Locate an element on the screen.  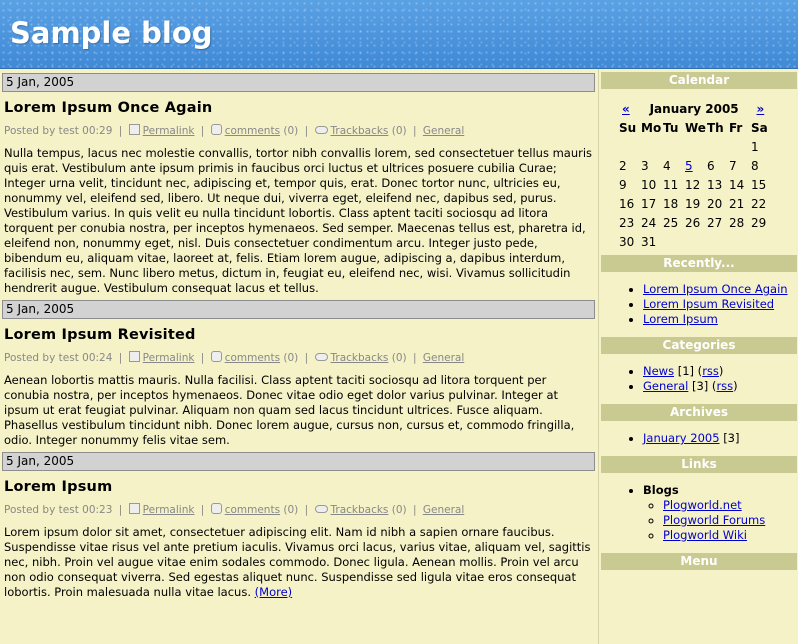
calendar-day: 10 is located at coordinates (649, 184).